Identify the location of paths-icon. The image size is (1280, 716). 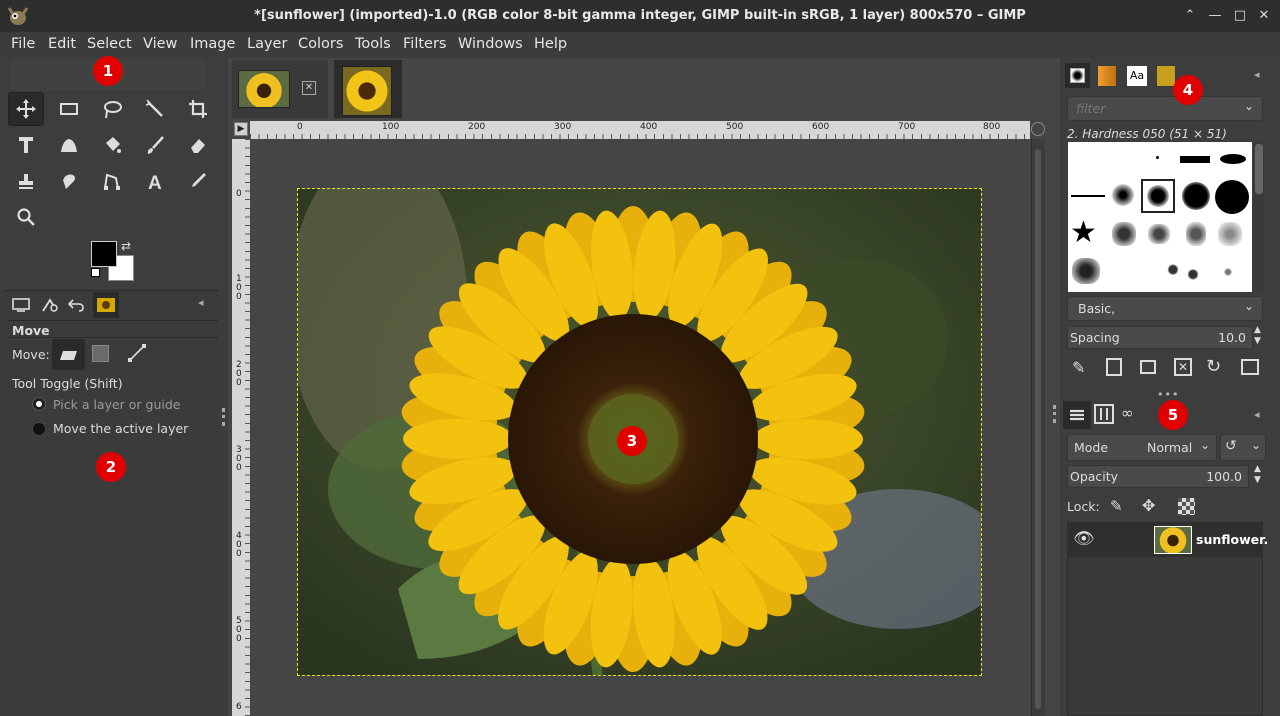
(112, 181).